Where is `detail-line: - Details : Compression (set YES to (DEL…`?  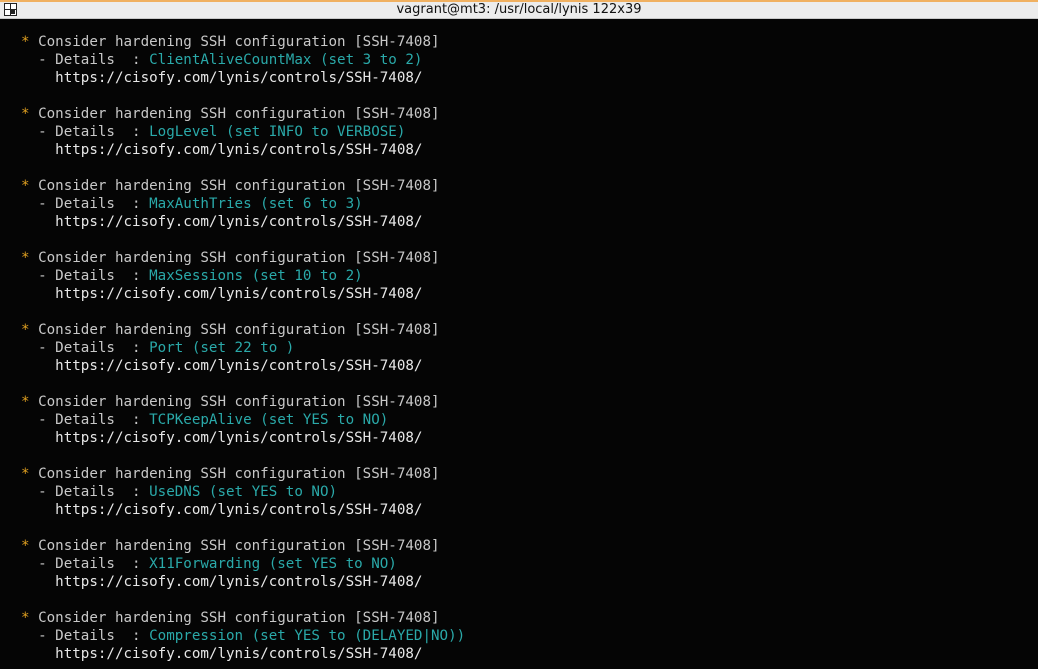 detail-line: - Details : Compression (set YES to (DEL… is located at coordinates (243, 636).